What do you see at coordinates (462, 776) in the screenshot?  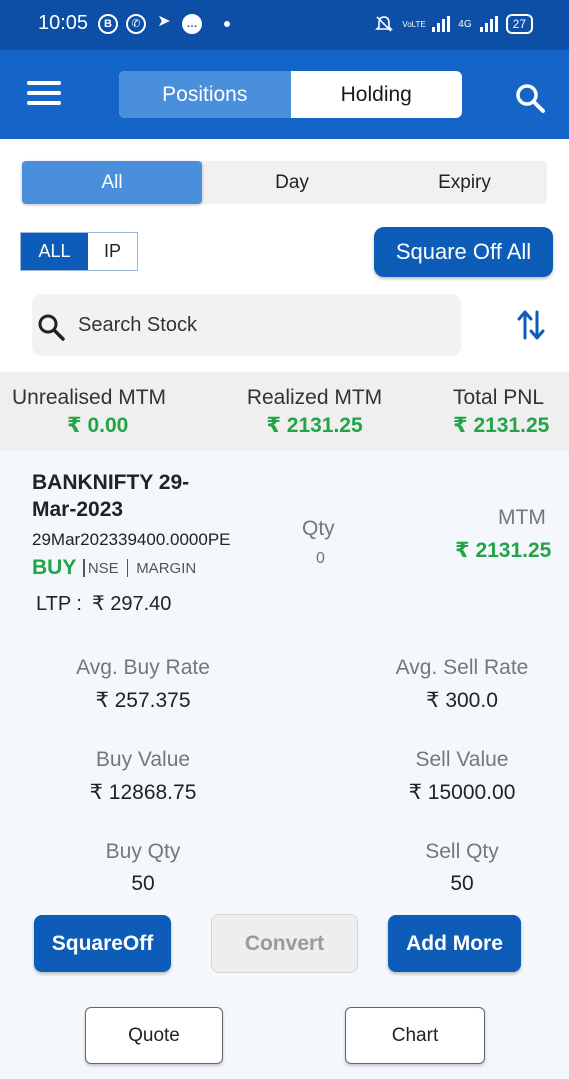 I see `sell-value: Sell Value ₹ 15000.00` at bounding box center [462, 776].